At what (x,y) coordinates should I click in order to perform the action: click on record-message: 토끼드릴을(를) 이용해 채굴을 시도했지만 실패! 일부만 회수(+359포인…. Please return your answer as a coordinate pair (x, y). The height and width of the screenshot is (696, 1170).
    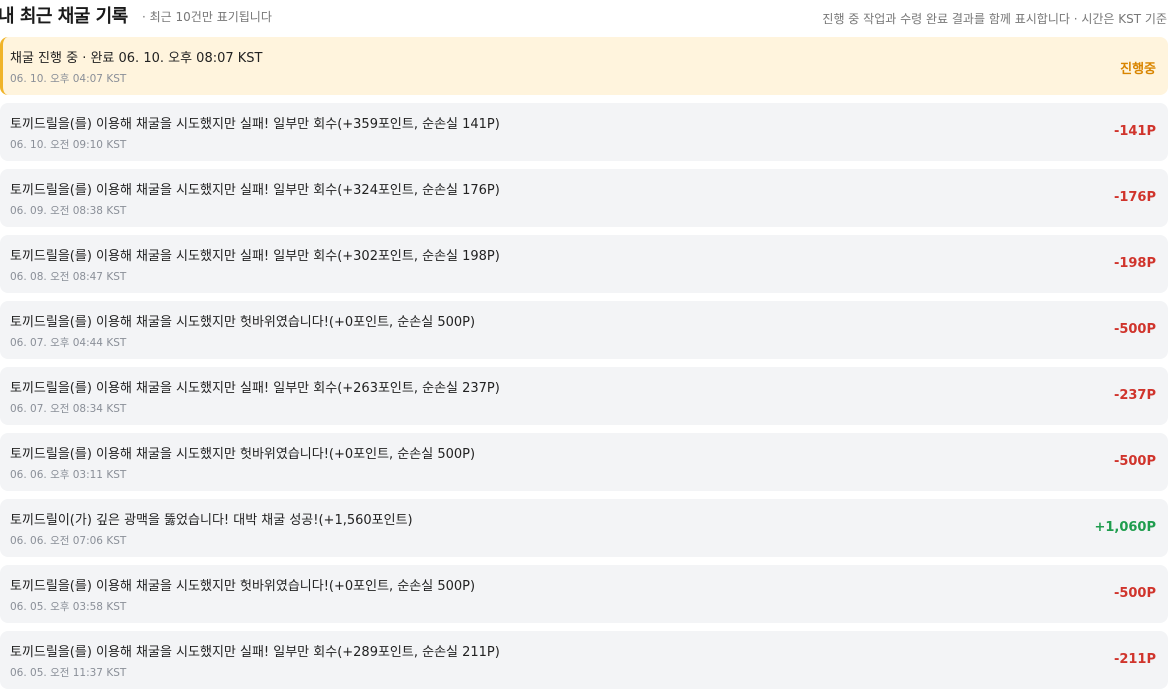
    Looking at the image, I should click on (255, 124).